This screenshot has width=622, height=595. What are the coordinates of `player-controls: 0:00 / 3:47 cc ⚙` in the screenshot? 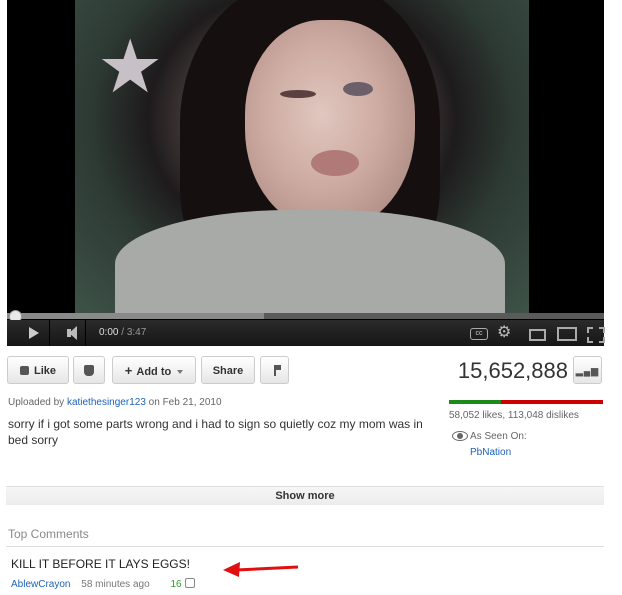 It's located at (306, 333).